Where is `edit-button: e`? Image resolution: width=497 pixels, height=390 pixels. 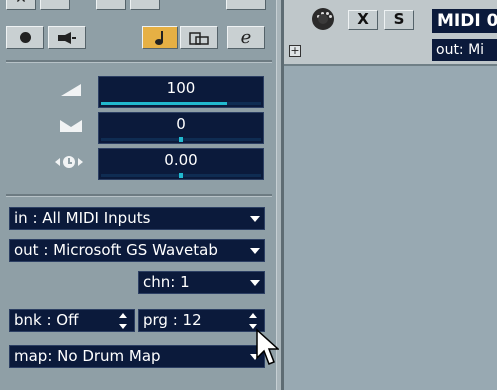
edit-button: e is located at coordinates (246, 37).